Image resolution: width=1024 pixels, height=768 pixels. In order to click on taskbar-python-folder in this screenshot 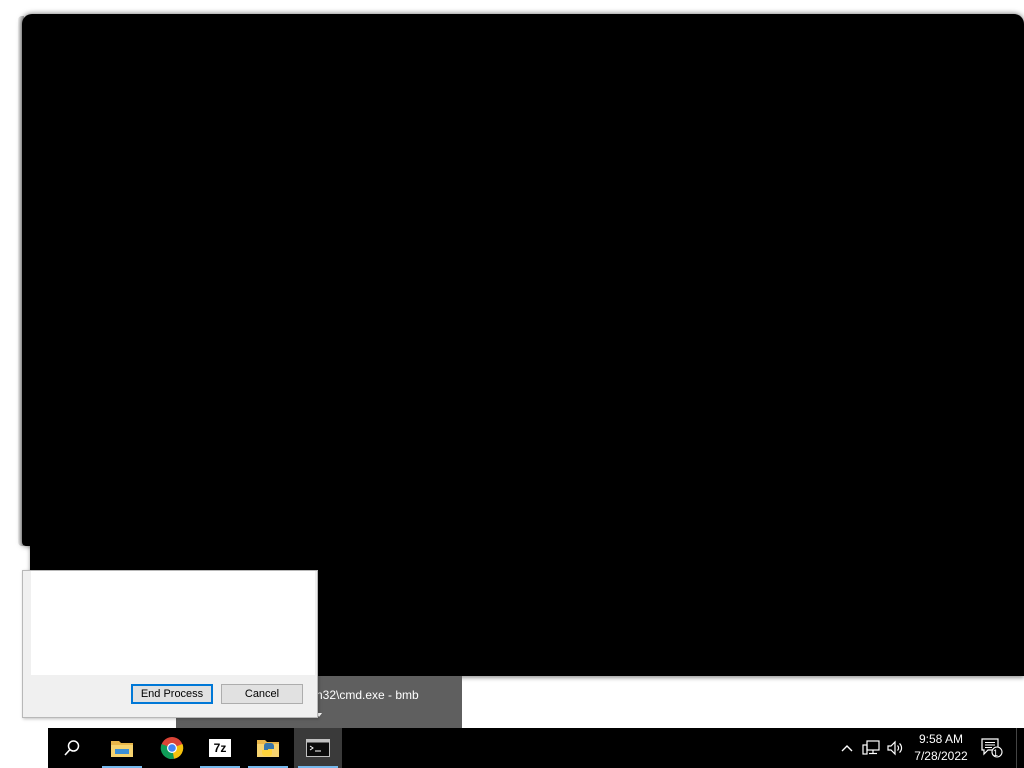, I will do `click(268, 748)`.